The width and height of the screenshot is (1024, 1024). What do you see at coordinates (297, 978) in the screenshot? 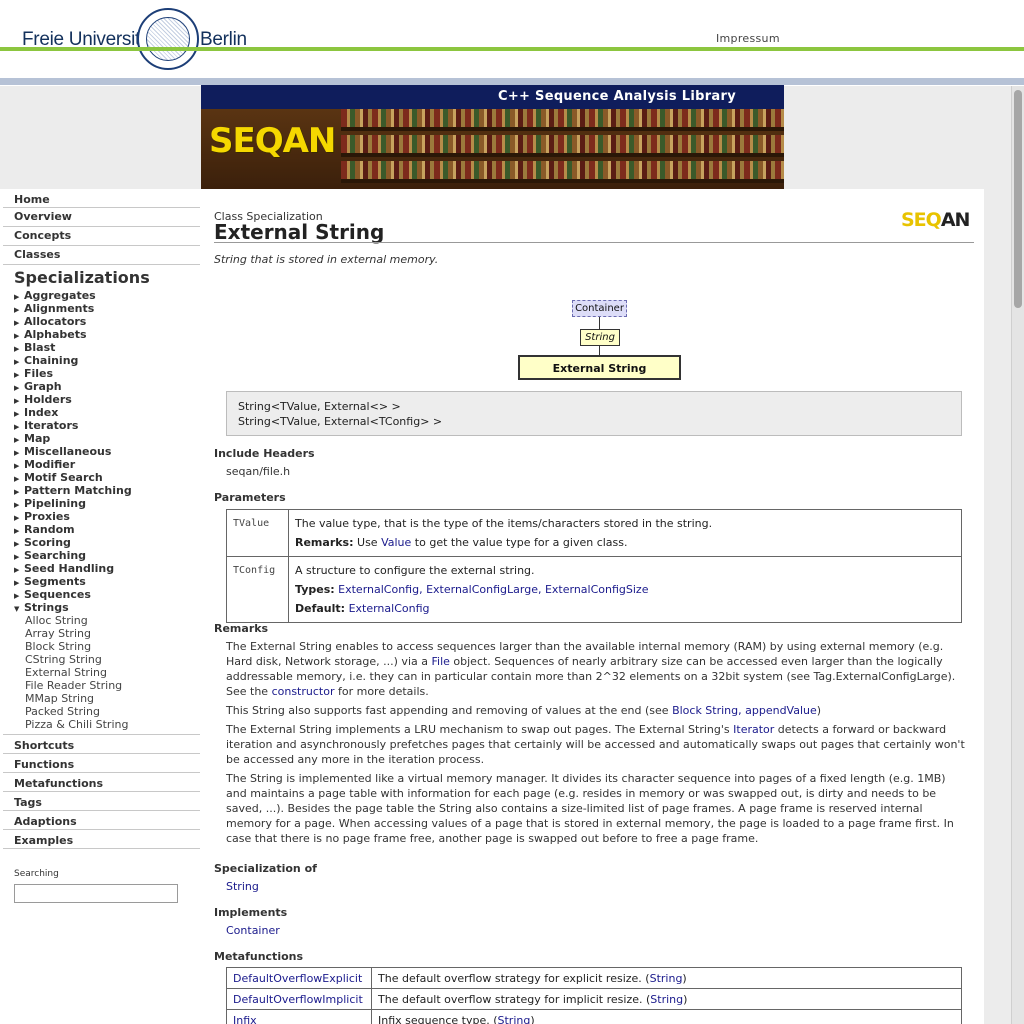
I see `metafunction-link: DefaultOverflowExplicit` at bounding box center [297, 978].